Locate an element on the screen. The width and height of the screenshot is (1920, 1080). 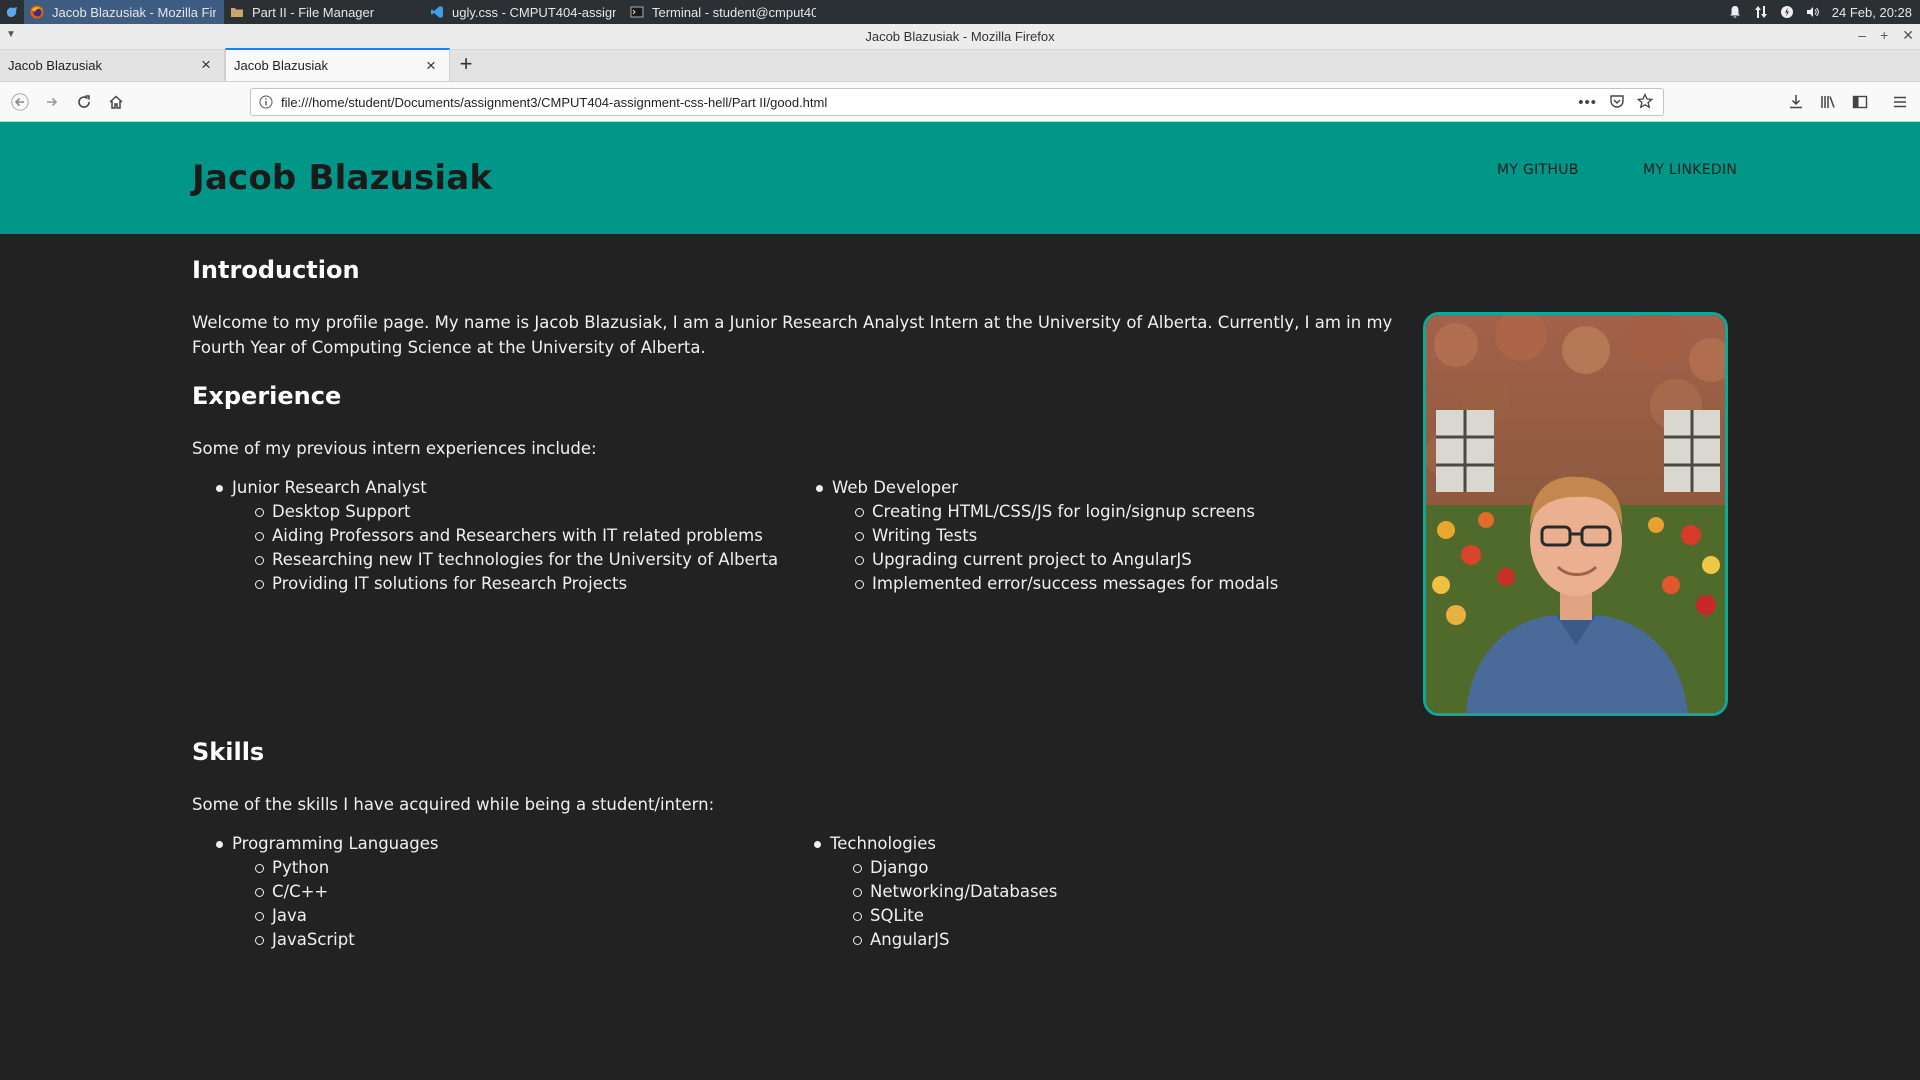
list-item: JavaScript is located at coordinates (492, 940).